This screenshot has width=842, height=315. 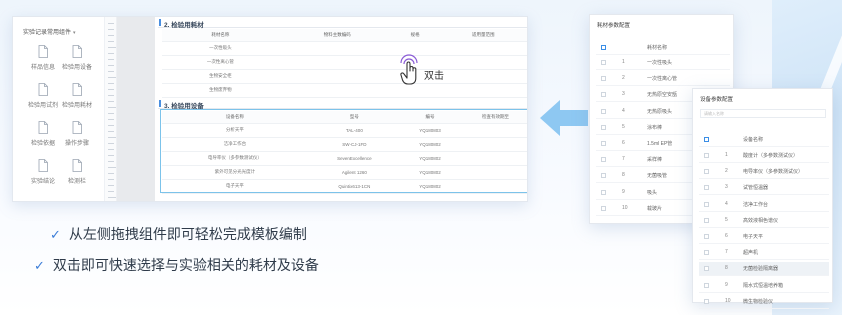 I want to click on row-number: 4, so click(x=623, y=110).